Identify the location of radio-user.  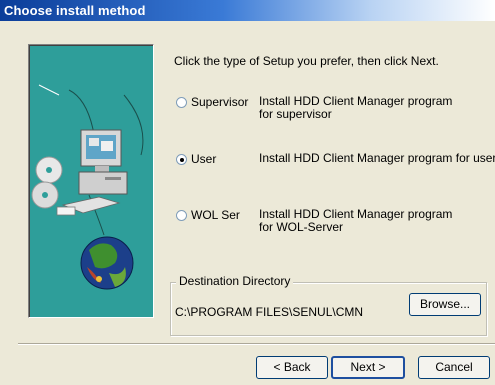
(181, 159).